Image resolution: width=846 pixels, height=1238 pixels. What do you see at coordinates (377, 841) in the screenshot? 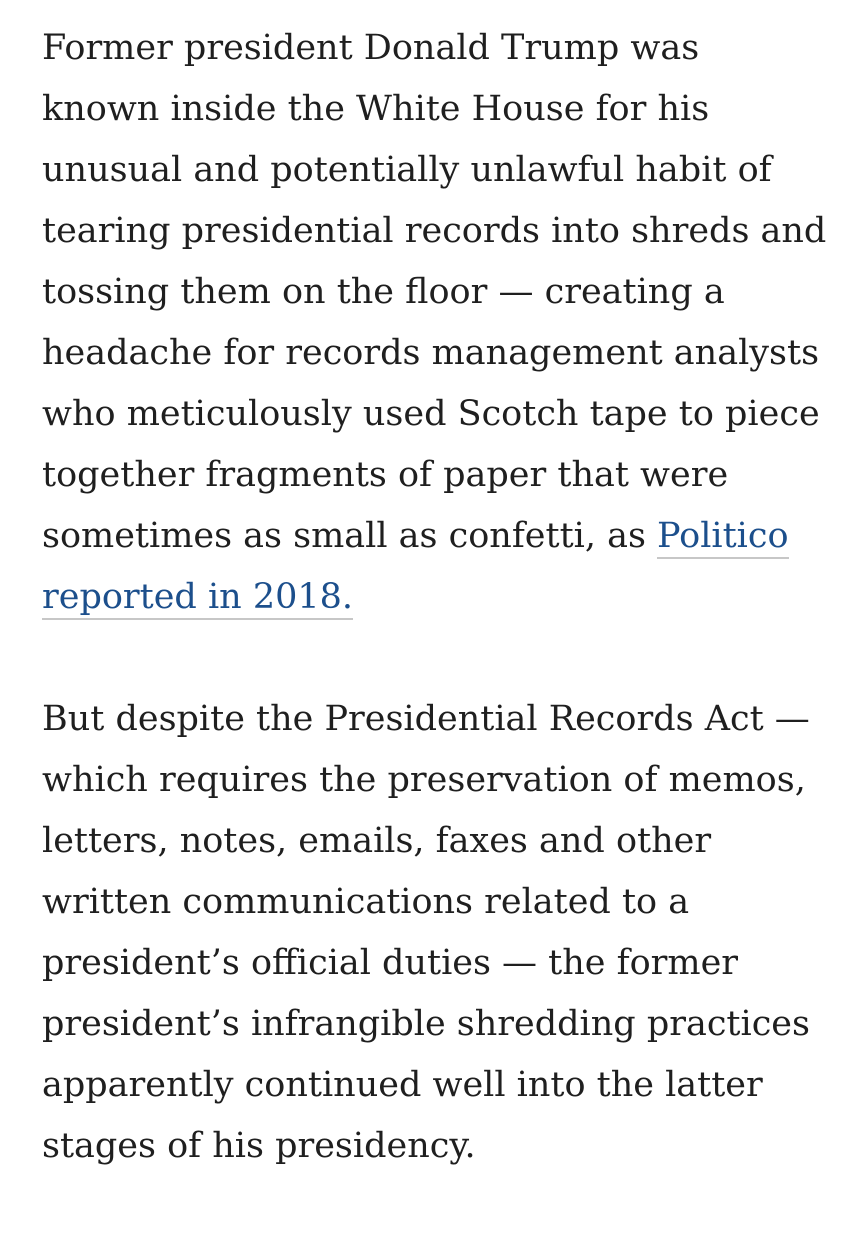
I see `text-line: letters, notes, emails, faxes and other` at bounding box center [377, 841].